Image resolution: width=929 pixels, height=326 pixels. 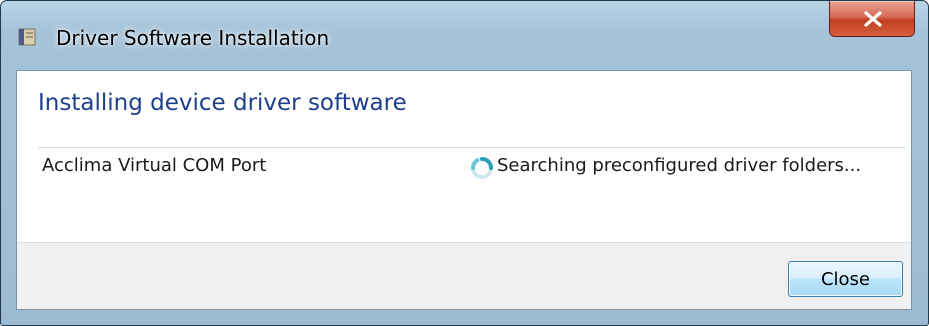 What do you see at coordinates (482, 168) in the screenshot?
I see `busy-spinner-icon` at bounding box center [482, 168].